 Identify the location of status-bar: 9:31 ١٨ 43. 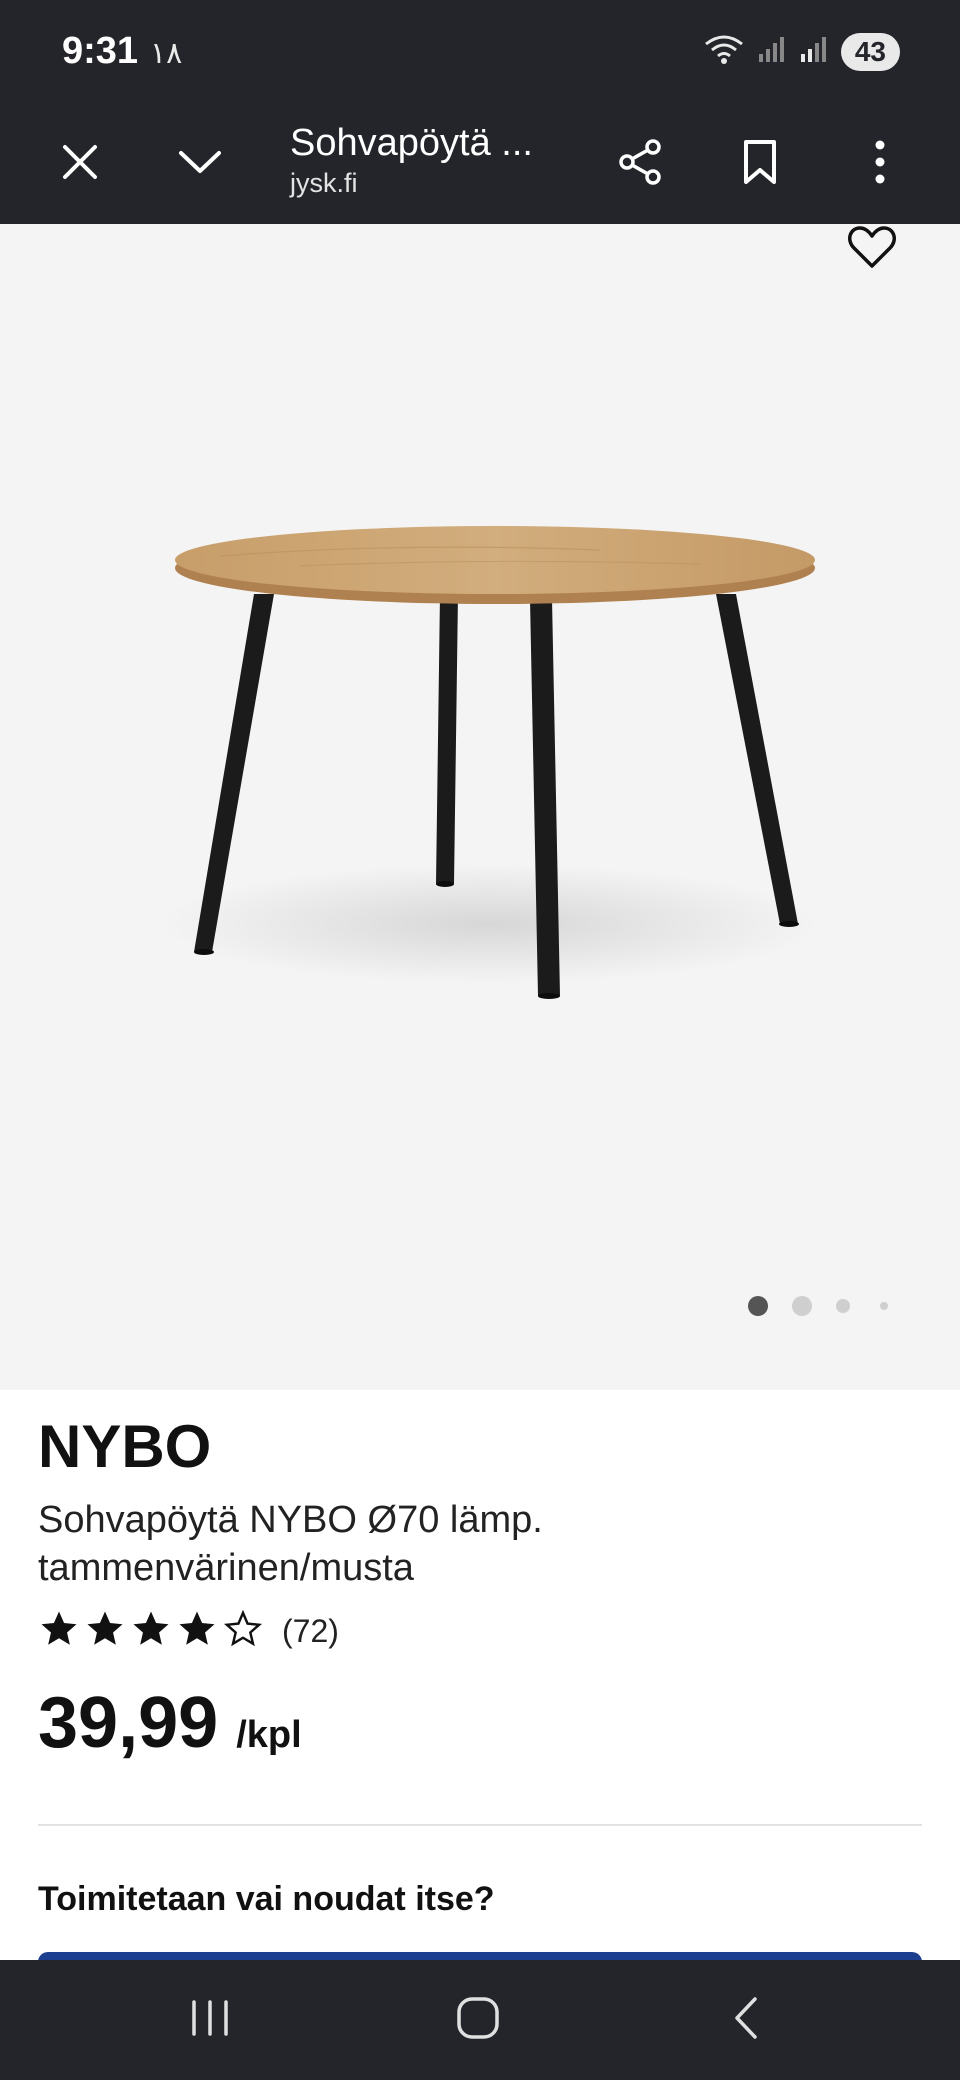
(480, 52).